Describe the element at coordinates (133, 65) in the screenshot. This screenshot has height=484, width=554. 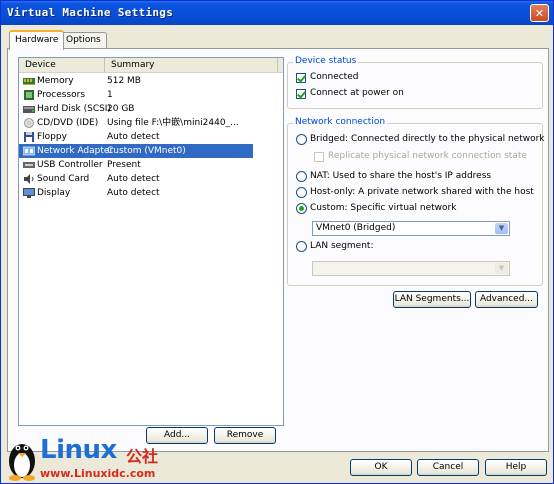
I see `column-header-summary-label: Summary` at that location.